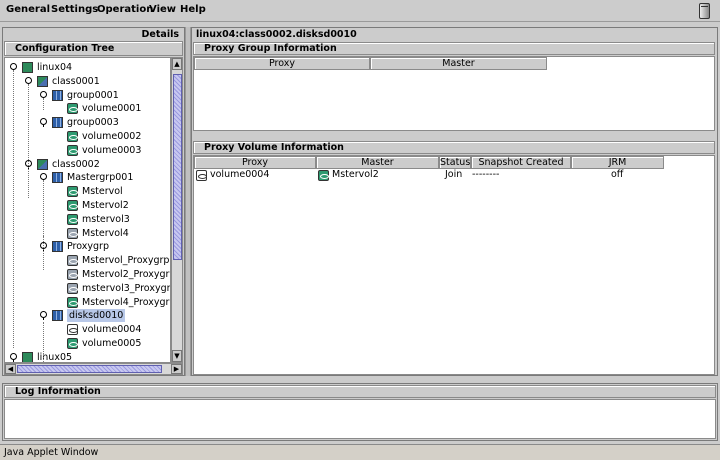 The height and width of the screenshot is (460, 720). I want to click on volume-white-icon, so click(72, 330).